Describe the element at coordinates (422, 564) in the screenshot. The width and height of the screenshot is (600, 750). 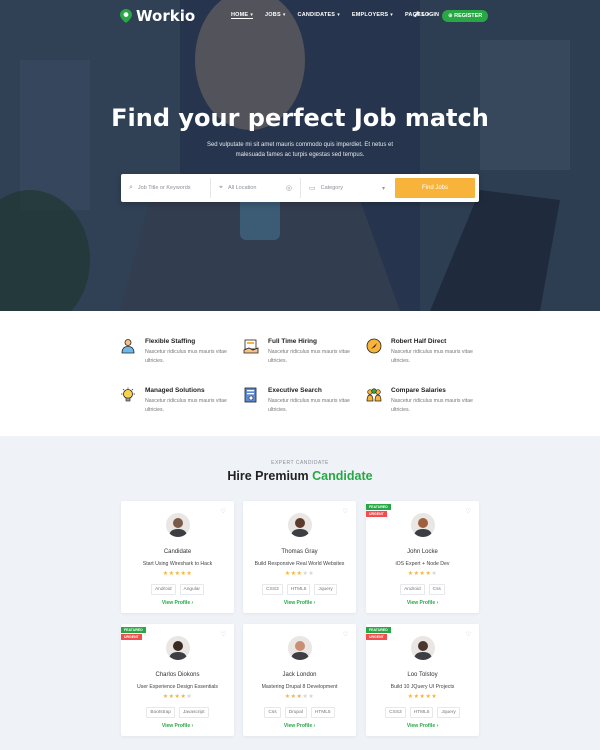
I see `candidate-role: iOS Expert + Node Dev` at that location.